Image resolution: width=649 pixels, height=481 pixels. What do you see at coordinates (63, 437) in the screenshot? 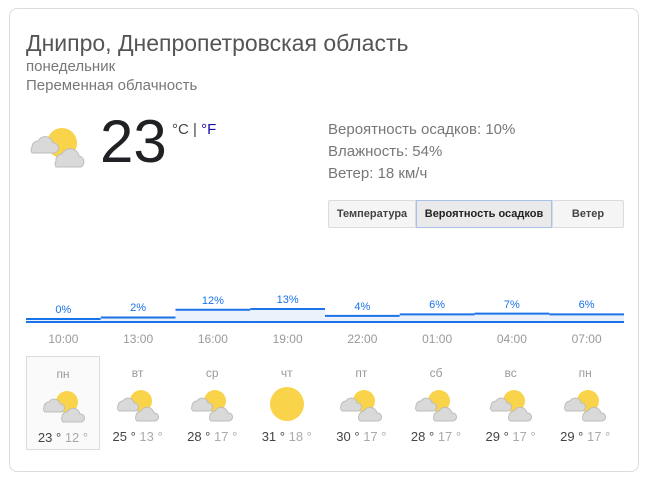
I see `day-temps: 23 ° 12 °` at bounding box center [63, 437].